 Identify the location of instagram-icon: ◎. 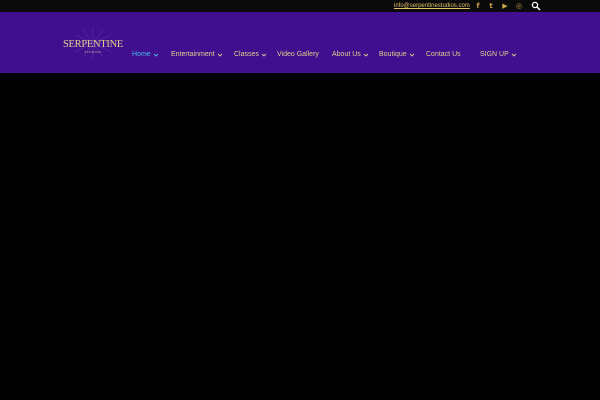
(519, 6).